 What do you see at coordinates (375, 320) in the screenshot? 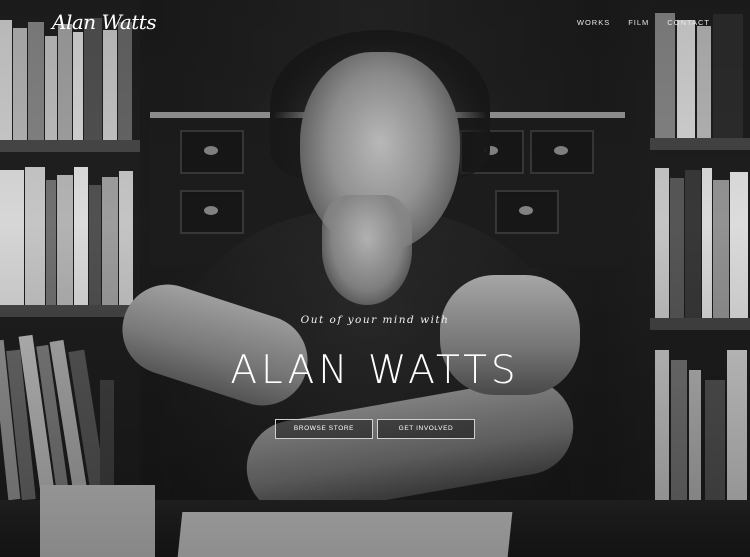
I see `hero-tagline: Out of your mind with` at bounding box center [375, 320].